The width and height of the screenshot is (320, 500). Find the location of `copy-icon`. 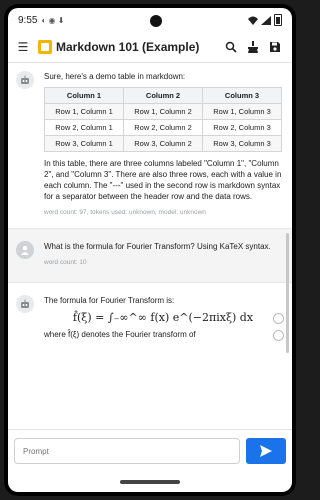

copy-icon is located at coordinates (278, 318).